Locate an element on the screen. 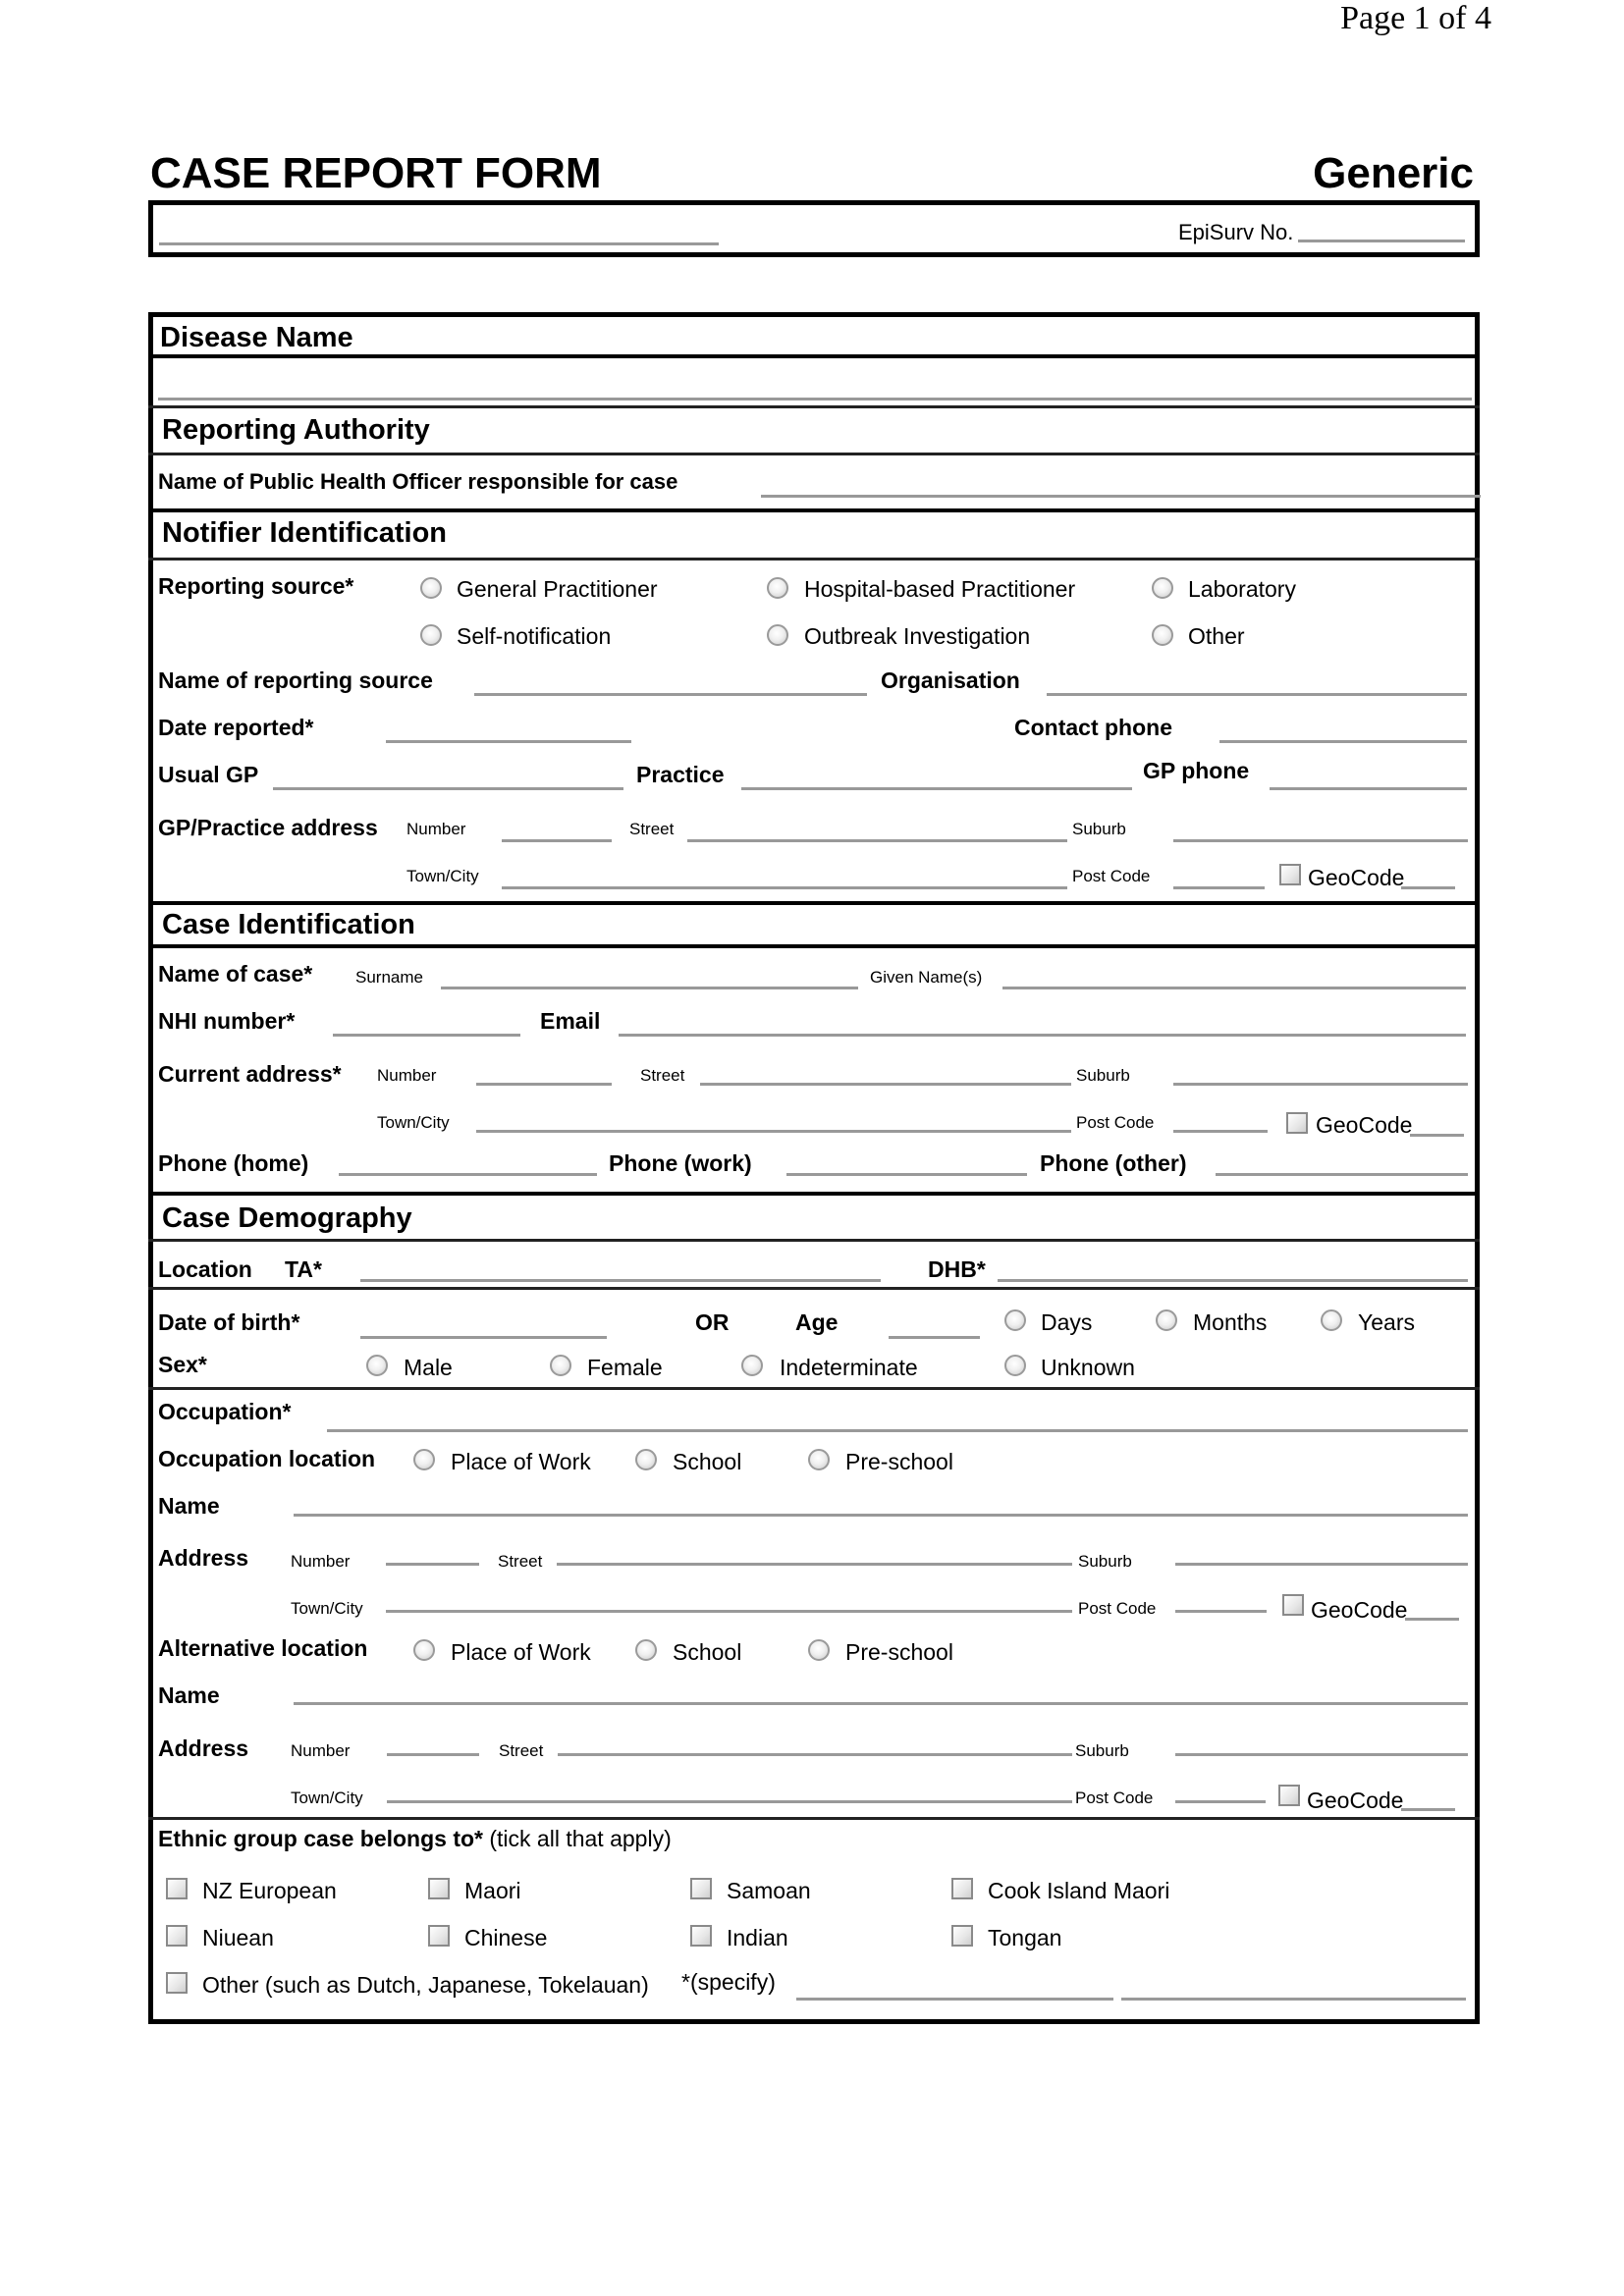 The width and height of the screenshot is (1624, 2296). option-label: Cook Island Maori is located at coordinates (1079, 1890).